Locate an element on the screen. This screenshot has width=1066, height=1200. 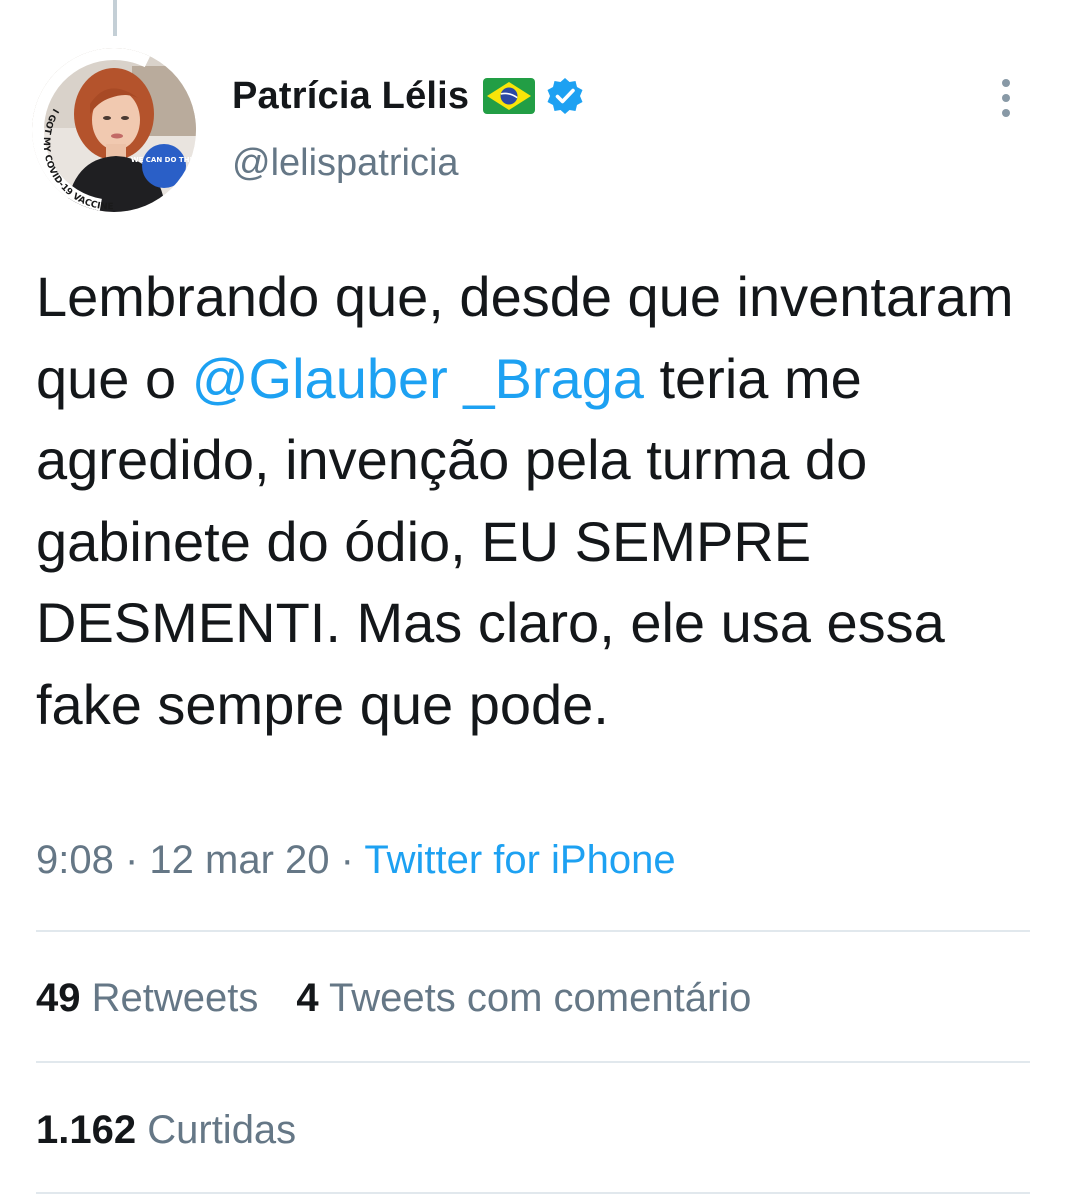
tweet-source-link: Twitter for iPhone is located at coordinates (519, 860).